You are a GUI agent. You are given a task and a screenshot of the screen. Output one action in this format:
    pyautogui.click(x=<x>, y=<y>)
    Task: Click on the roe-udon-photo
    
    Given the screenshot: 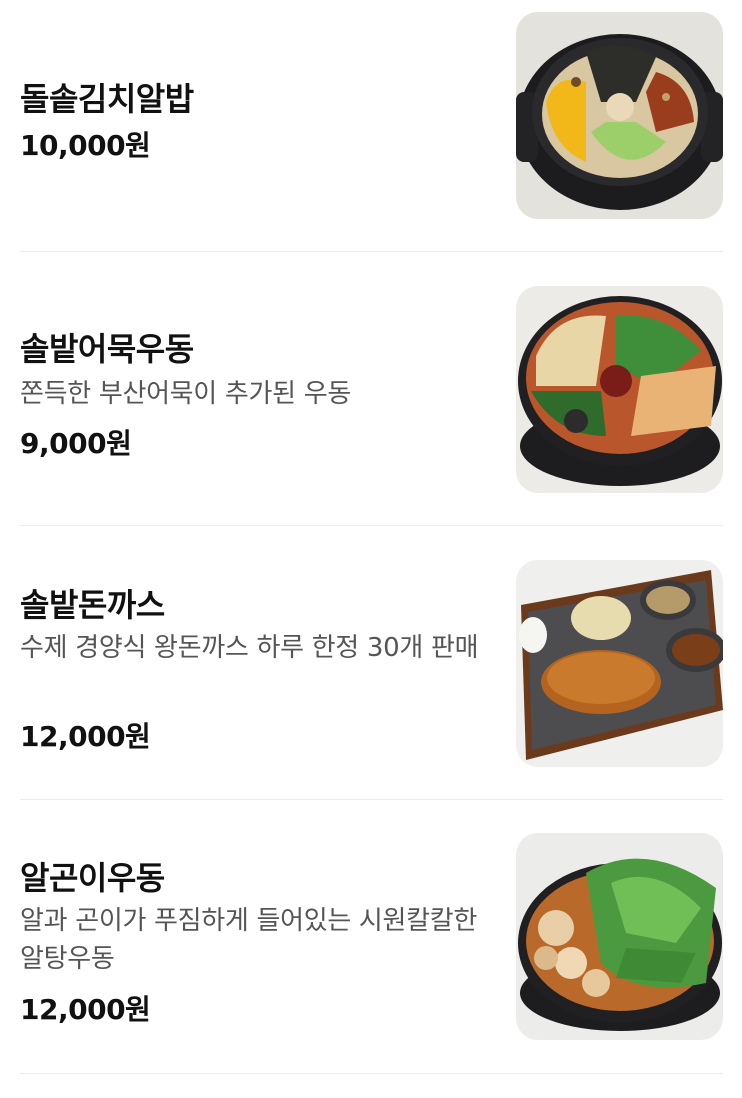 What is the action you would take?
    pyautogui.click(x=619, y=936)
    